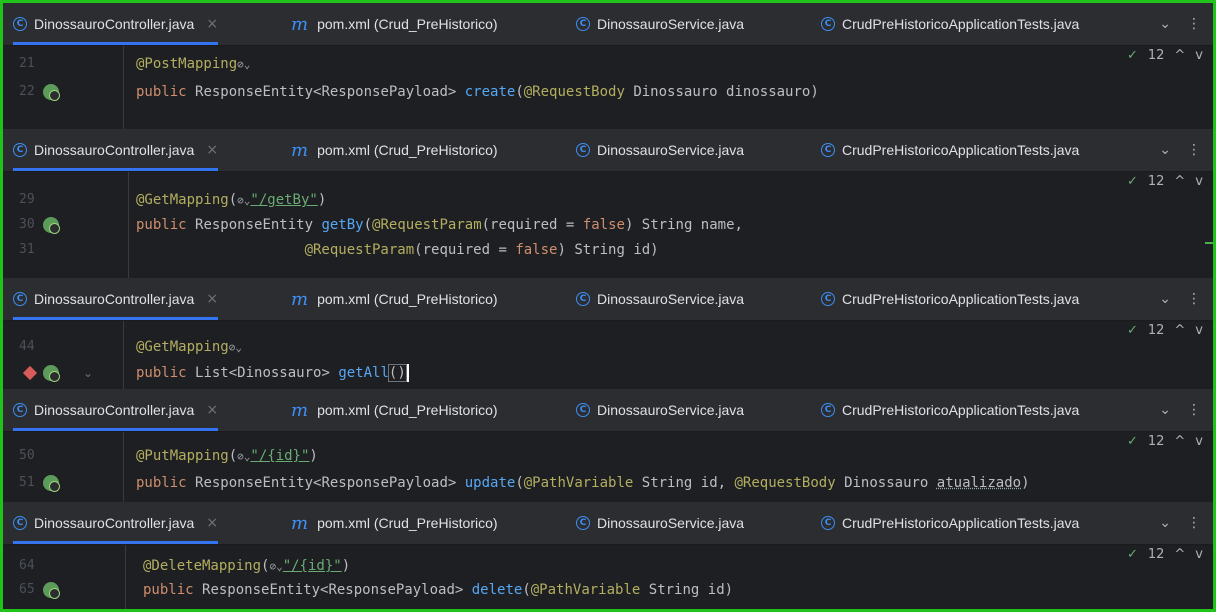  I want to click on maven-icon: m, so click(300, 299).